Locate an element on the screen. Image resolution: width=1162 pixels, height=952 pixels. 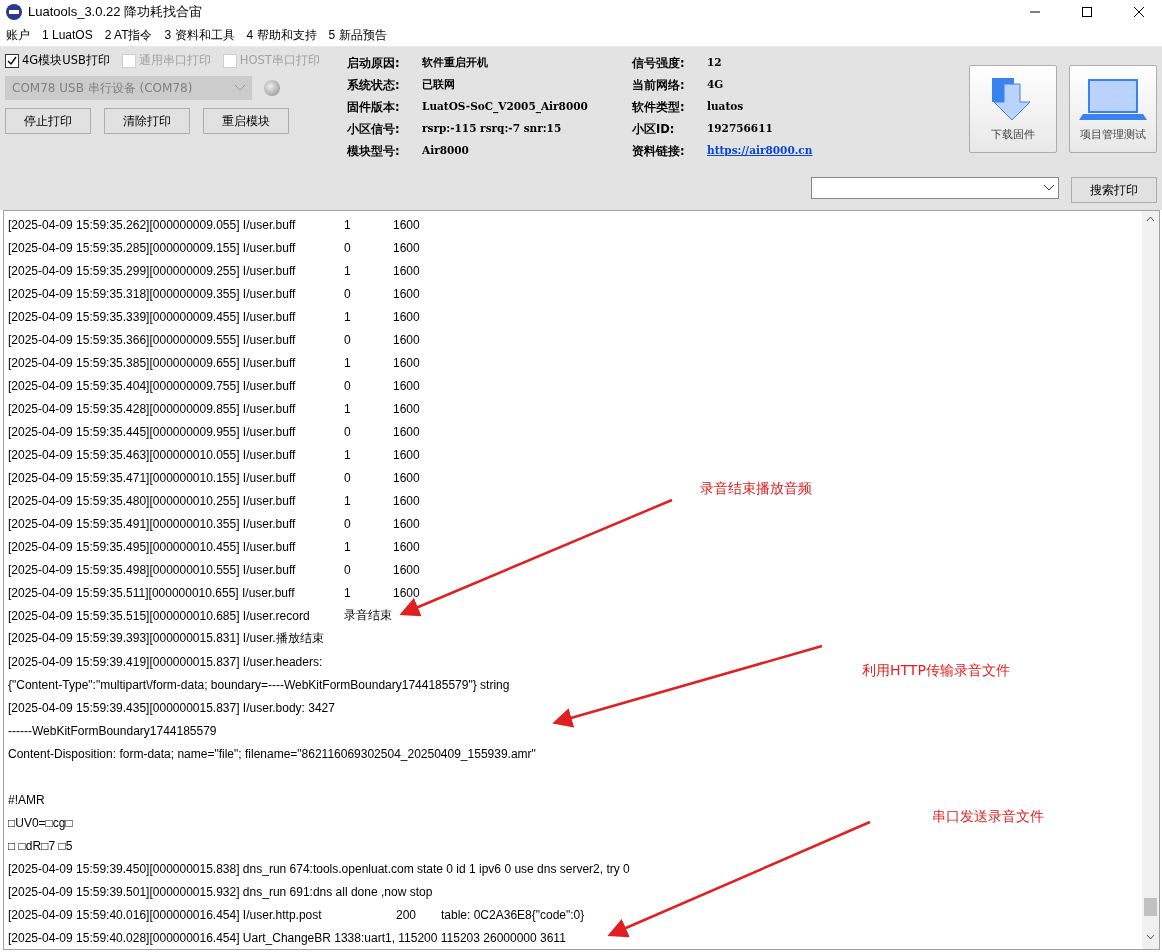
log-line: □ □dR□7 □5 is located at coordinates (40, 845).